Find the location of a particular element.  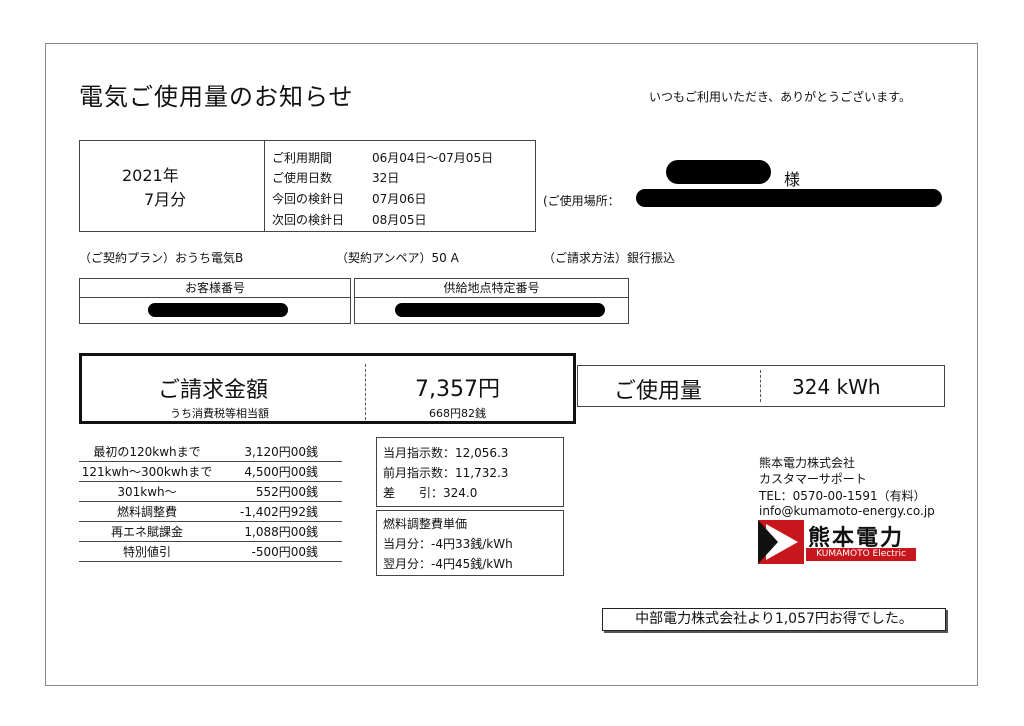

period-divider is located at coordinates (264, 186).